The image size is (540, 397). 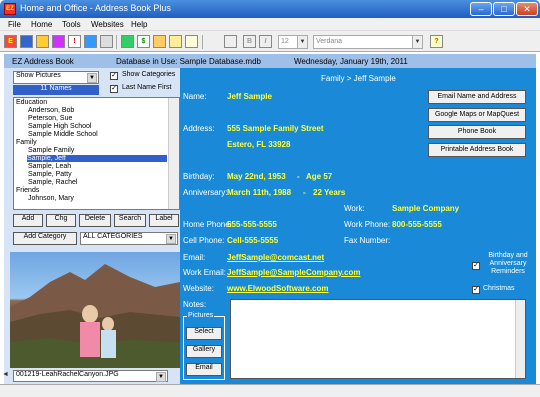 What do you see at coordinates (194, 257) in the screenshot?
I see `email-label: Email:` at bounding box center [194, 257].